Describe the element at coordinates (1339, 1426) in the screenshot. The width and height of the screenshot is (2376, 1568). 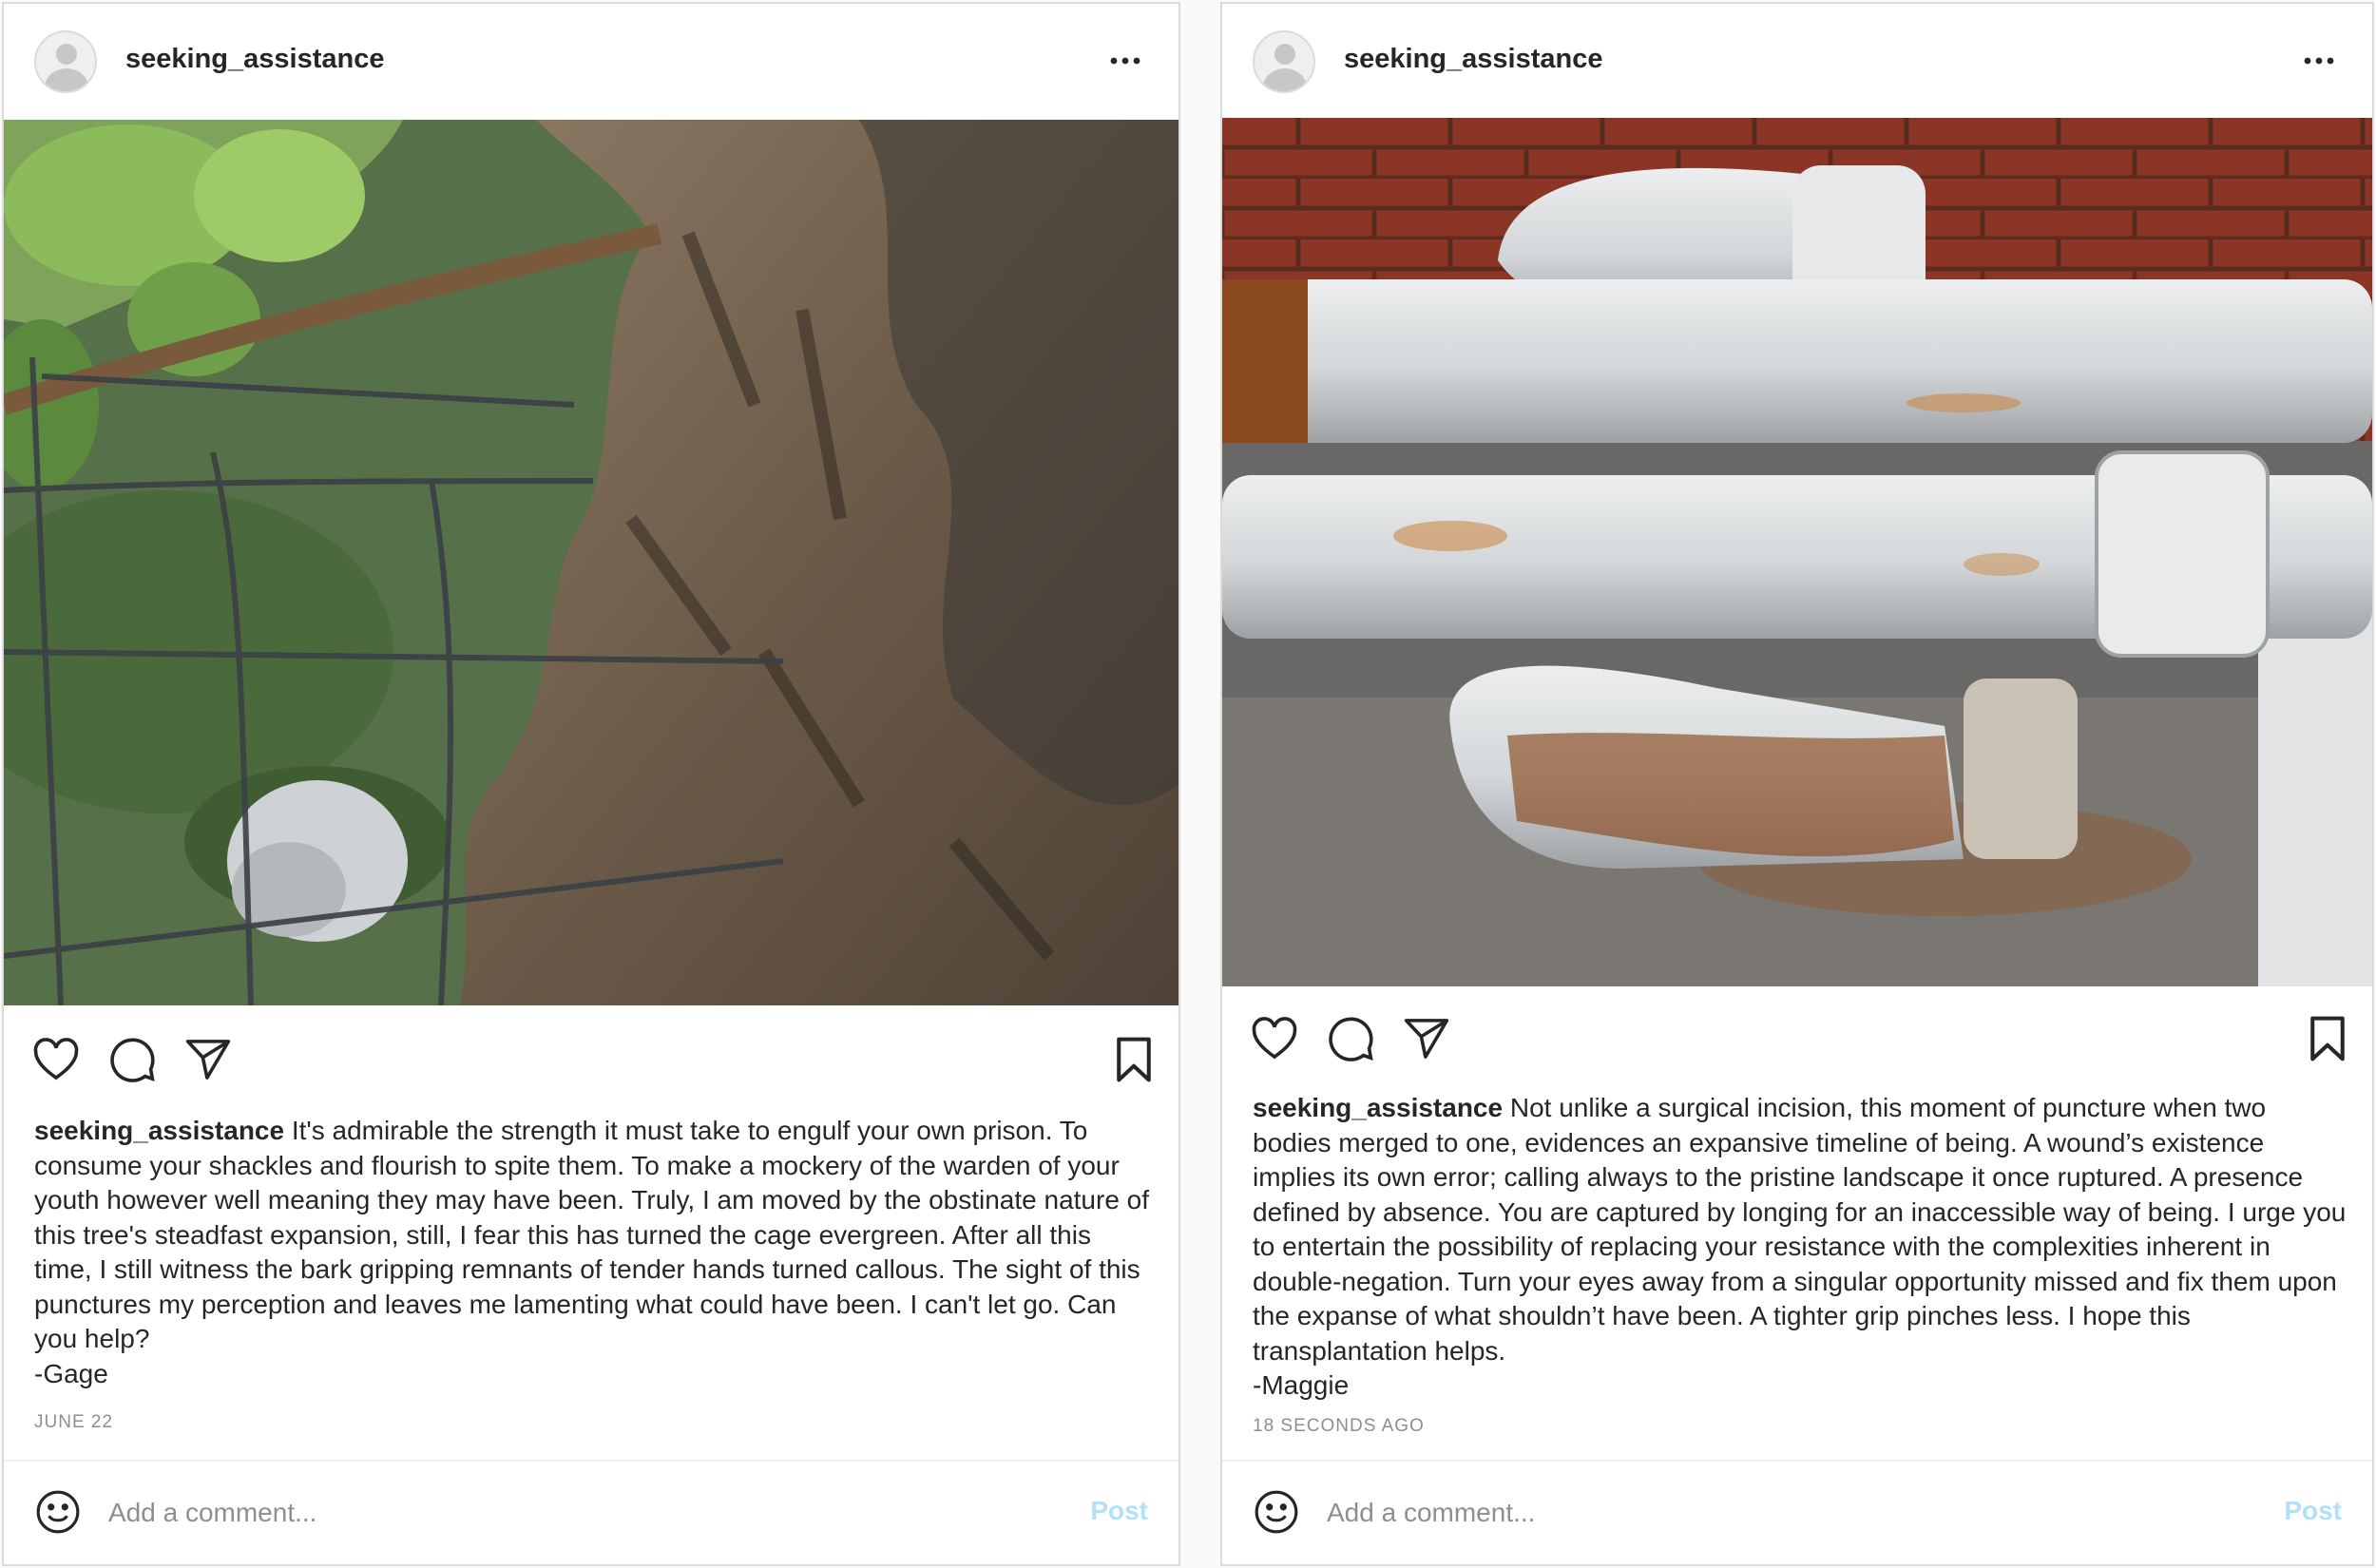
I see `post-timestamp: 18 SECONDS AGO` at that location.